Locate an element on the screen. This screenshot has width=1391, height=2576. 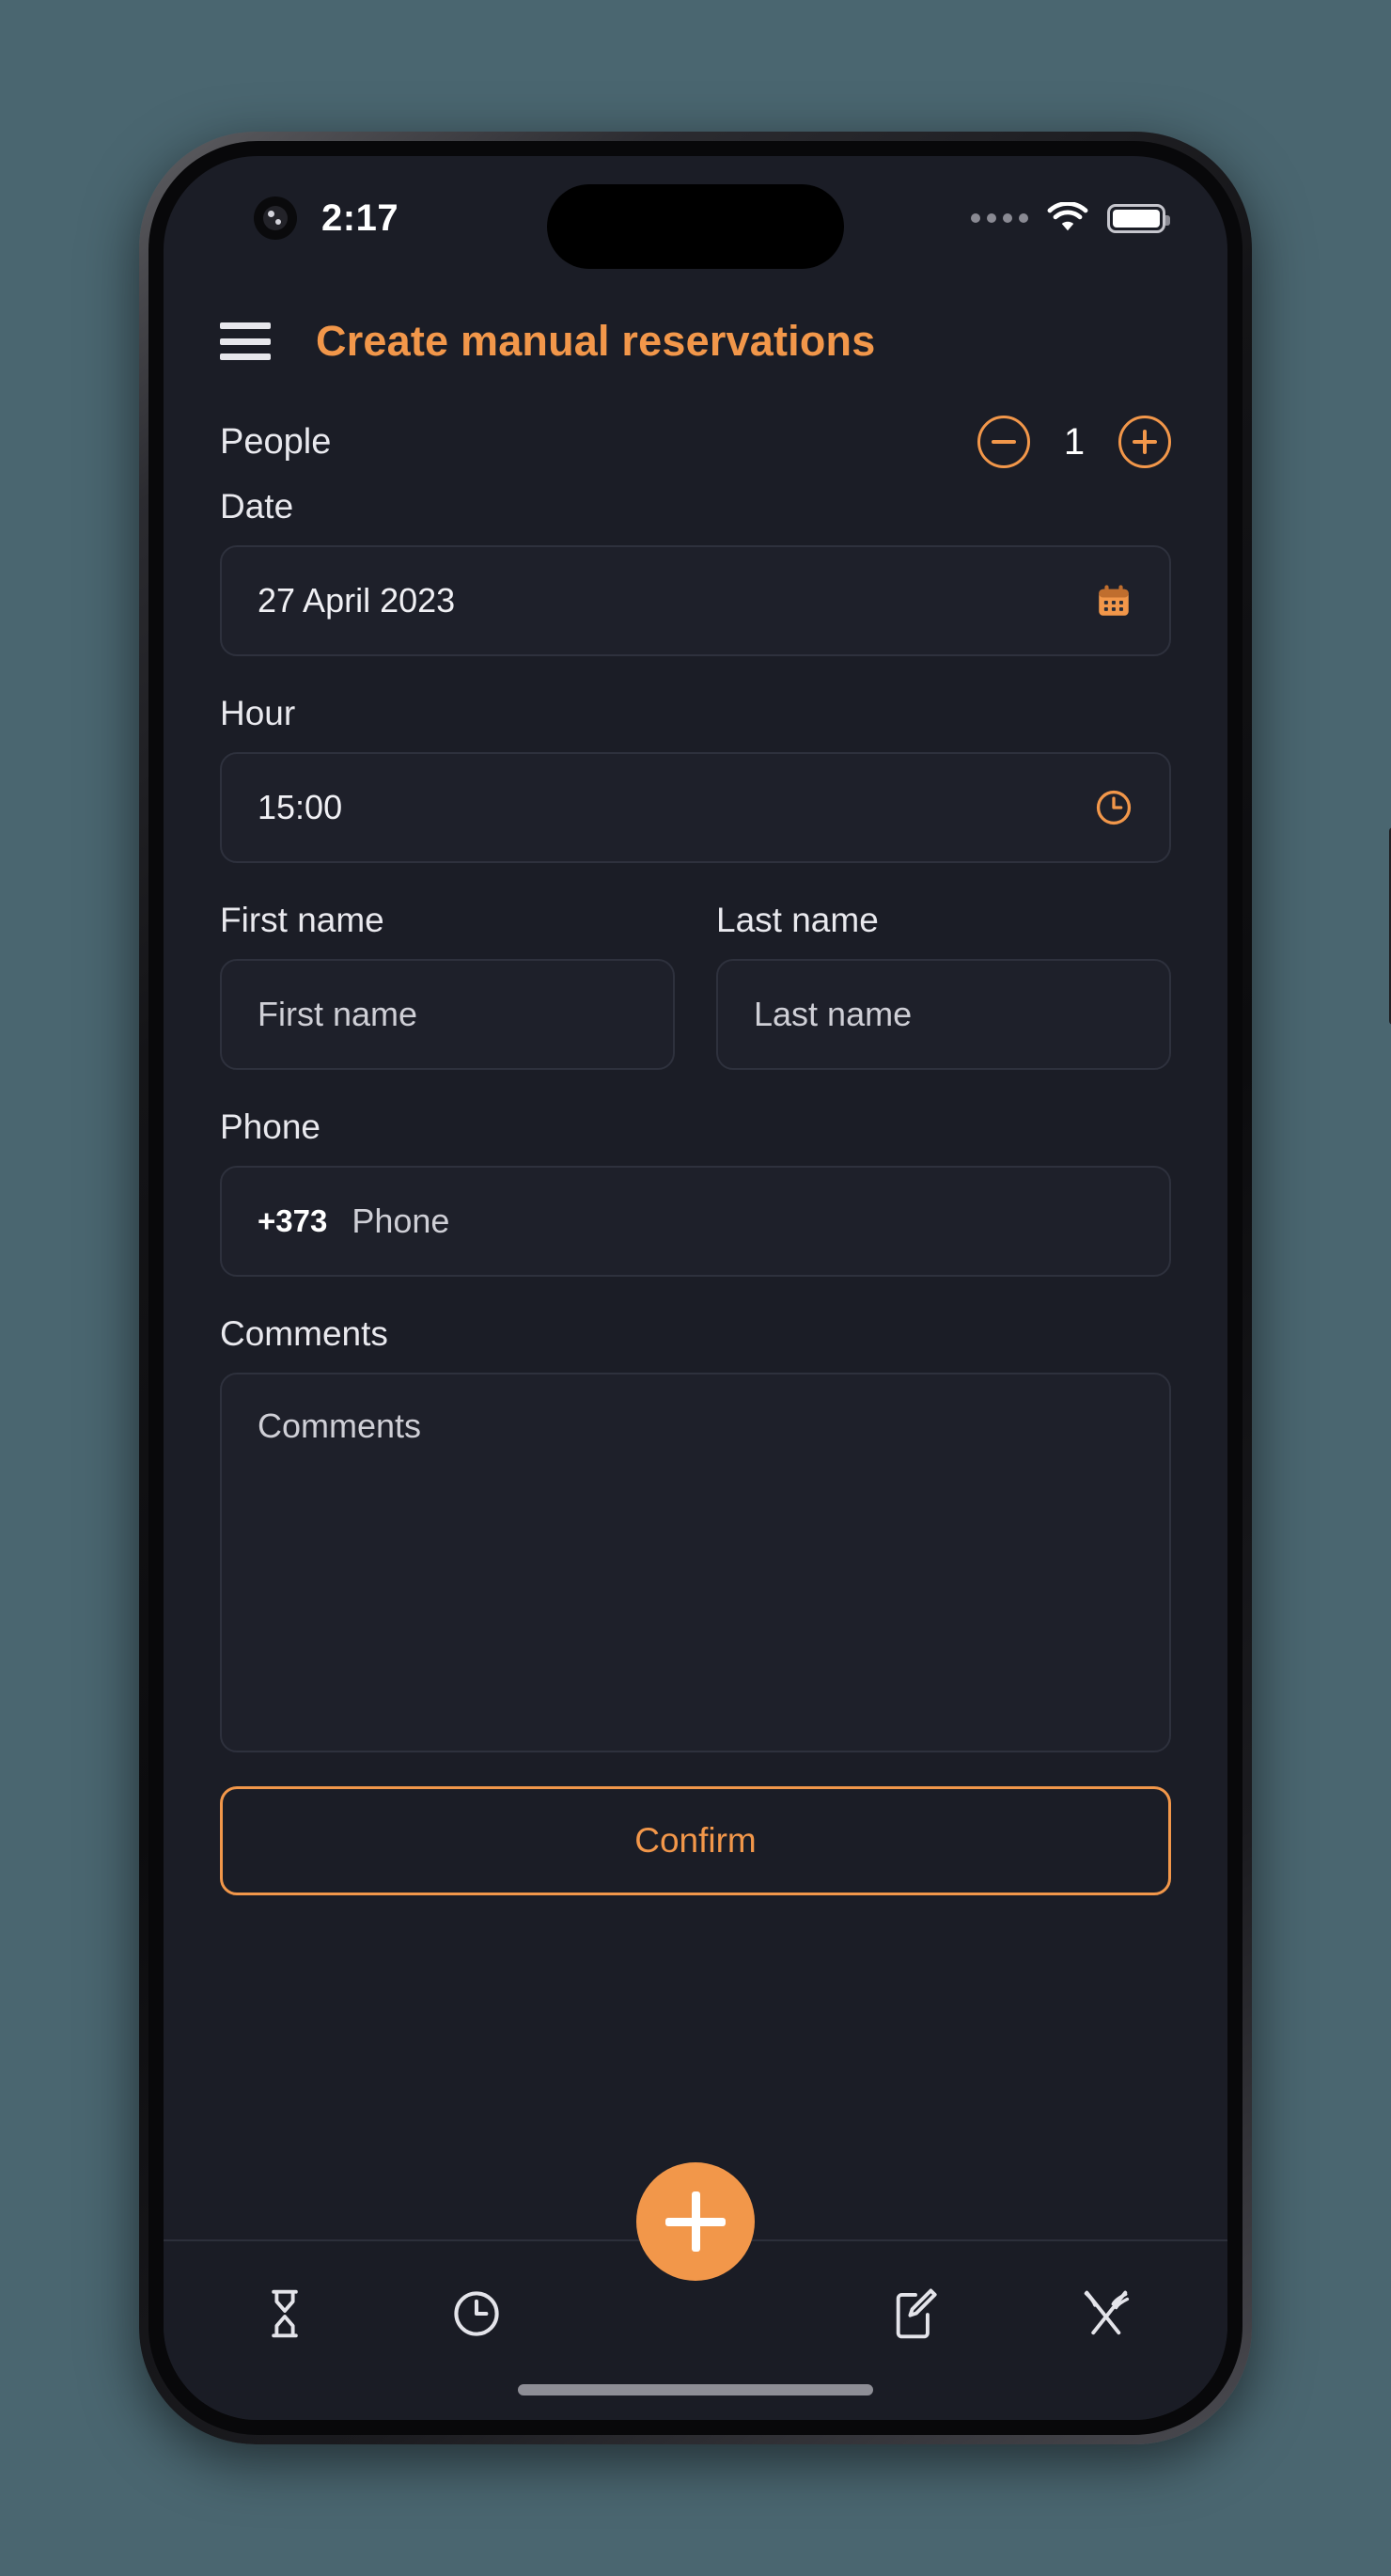
hour-value: 15:00 is located at coordinates (300, 807).